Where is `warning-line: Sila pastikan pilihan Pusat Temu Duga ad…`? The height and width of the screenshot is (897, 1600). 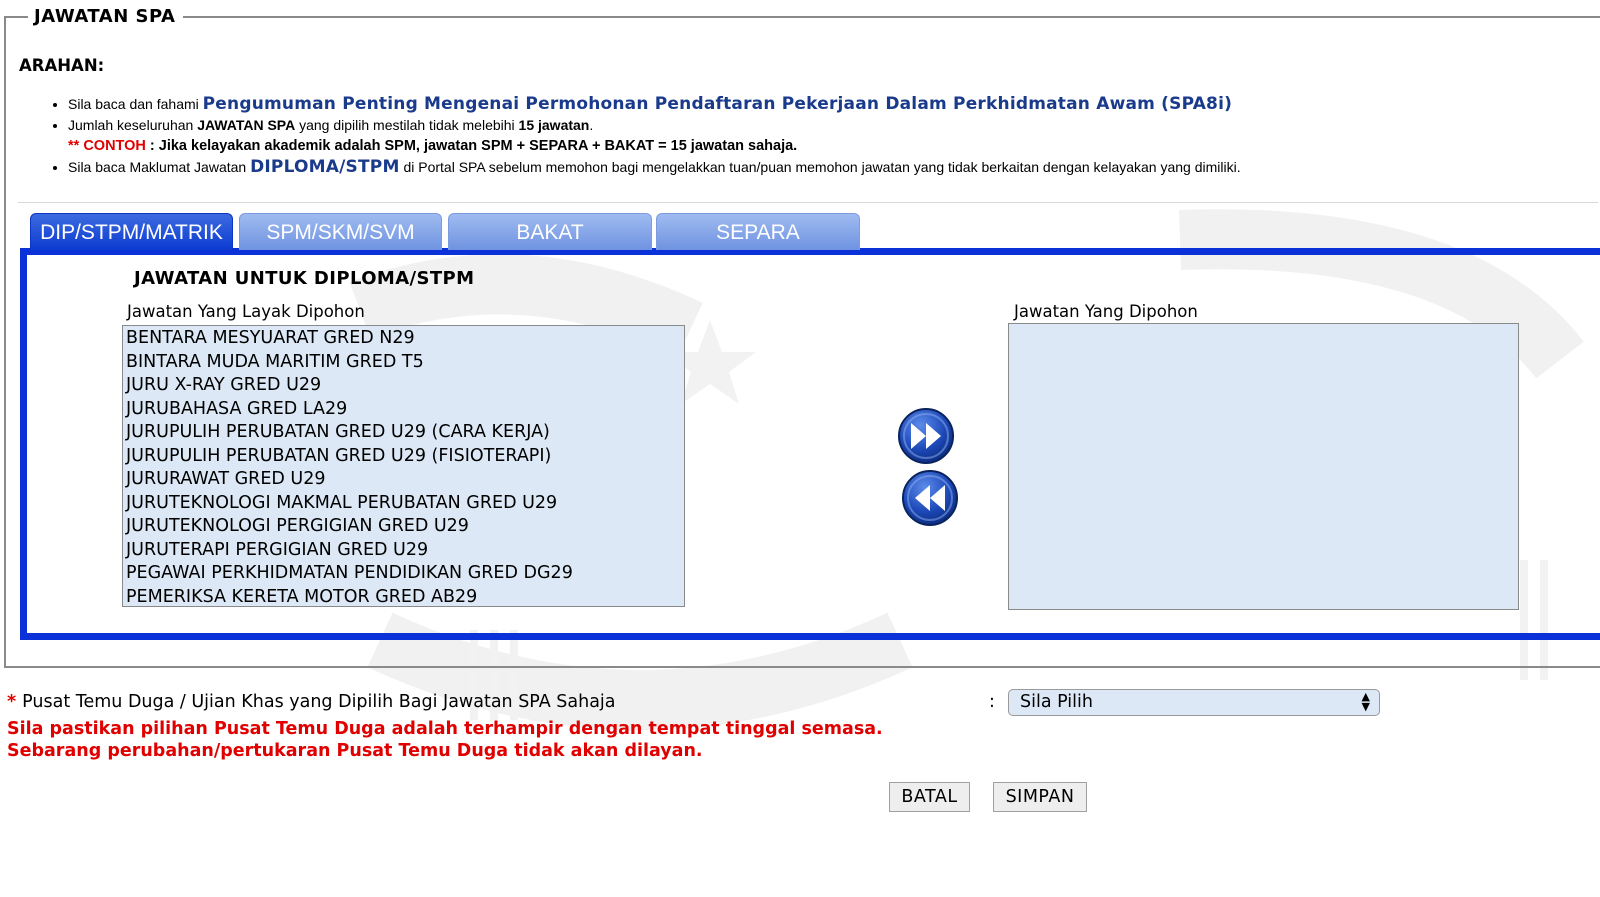
warning-line: Sila pastikan pilihan Pusat Temu Duga ad… is located at coordinates (445, 729).